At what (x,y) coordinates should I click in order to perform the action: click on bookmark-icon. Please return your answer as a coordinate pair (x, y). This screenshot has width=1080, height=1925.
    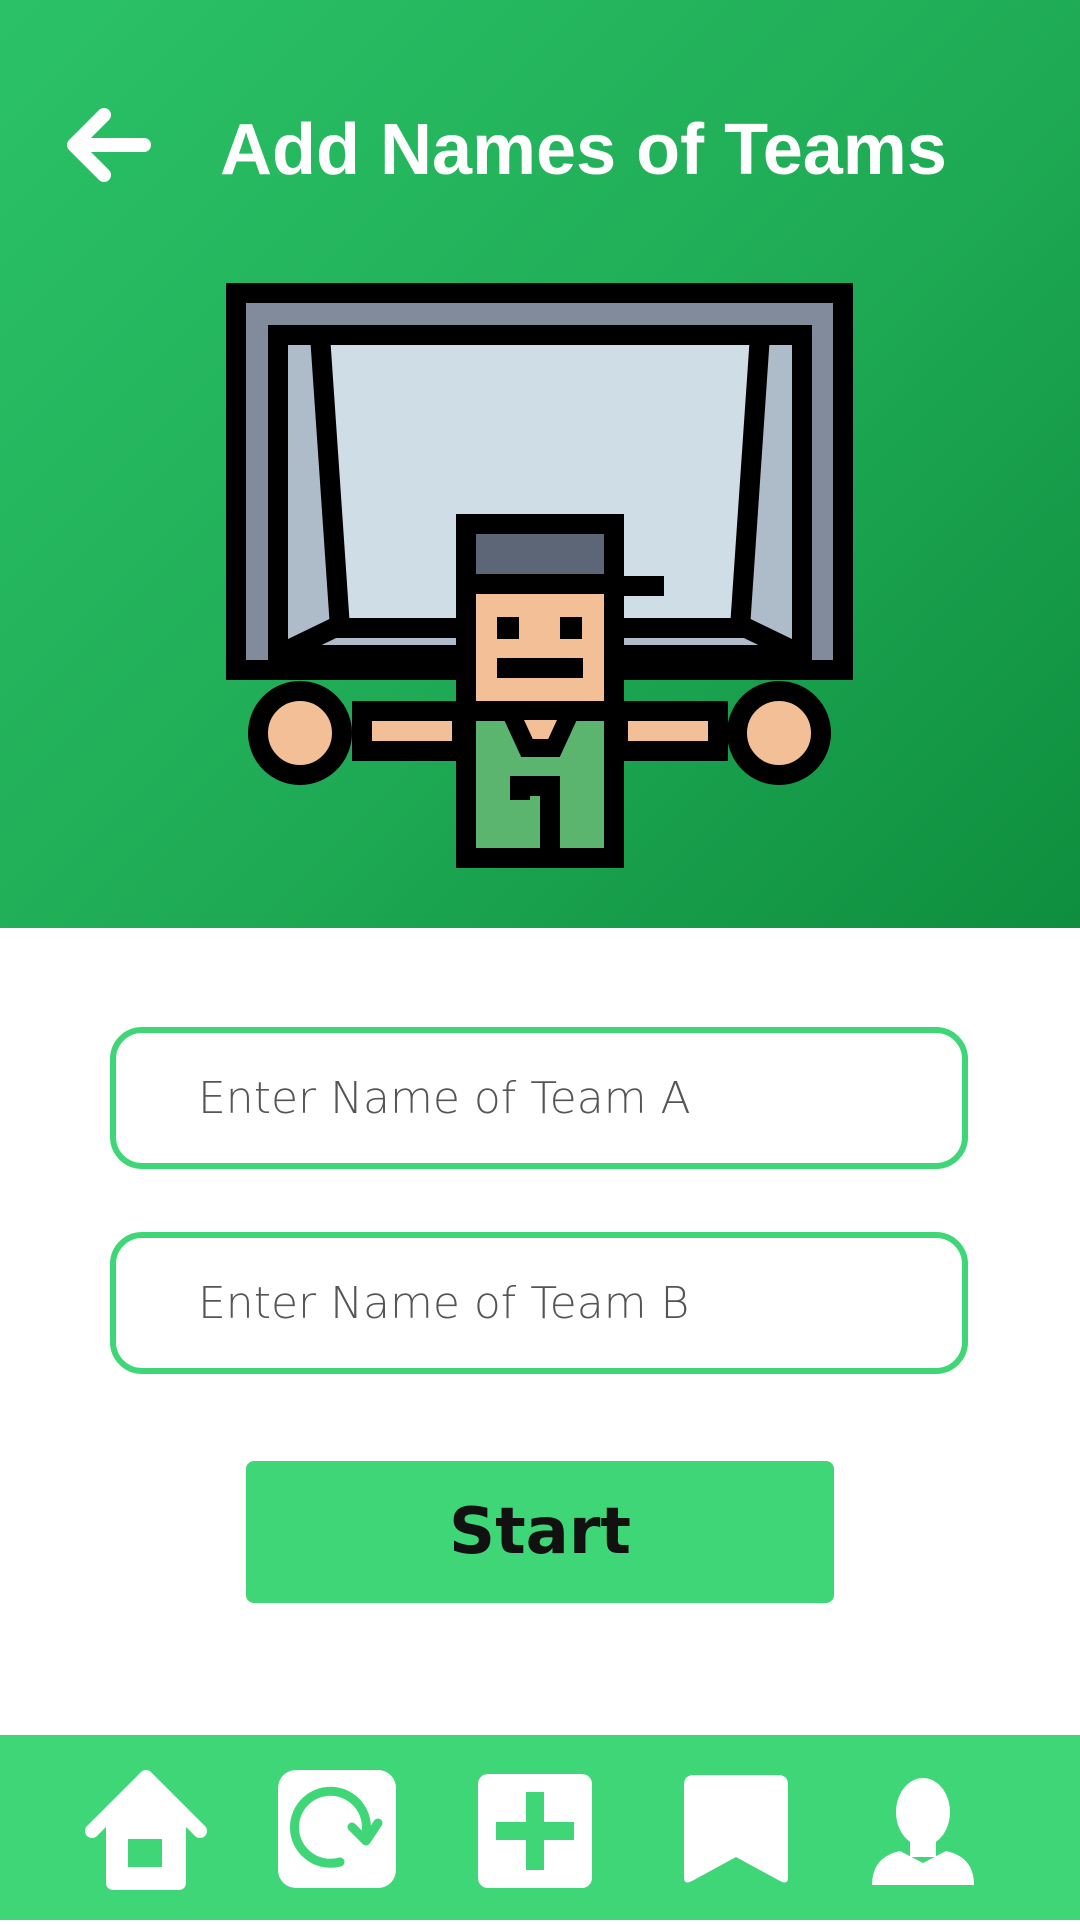
    Looking at the image, I should click on (736, 1829).